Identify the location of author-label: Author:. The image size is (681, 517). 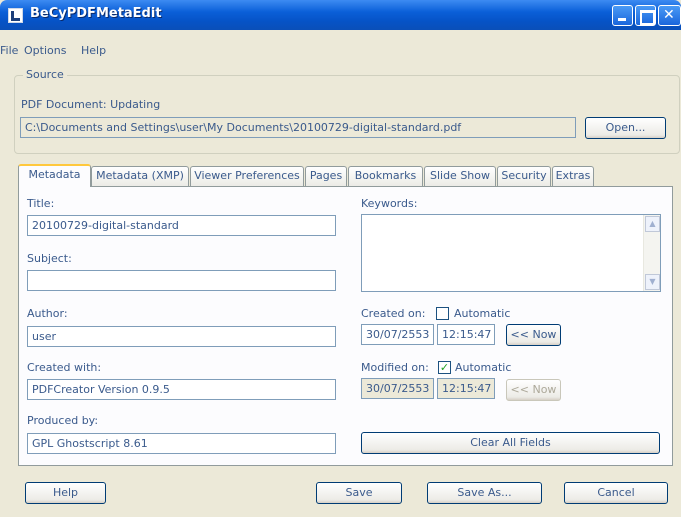
(47, 313).